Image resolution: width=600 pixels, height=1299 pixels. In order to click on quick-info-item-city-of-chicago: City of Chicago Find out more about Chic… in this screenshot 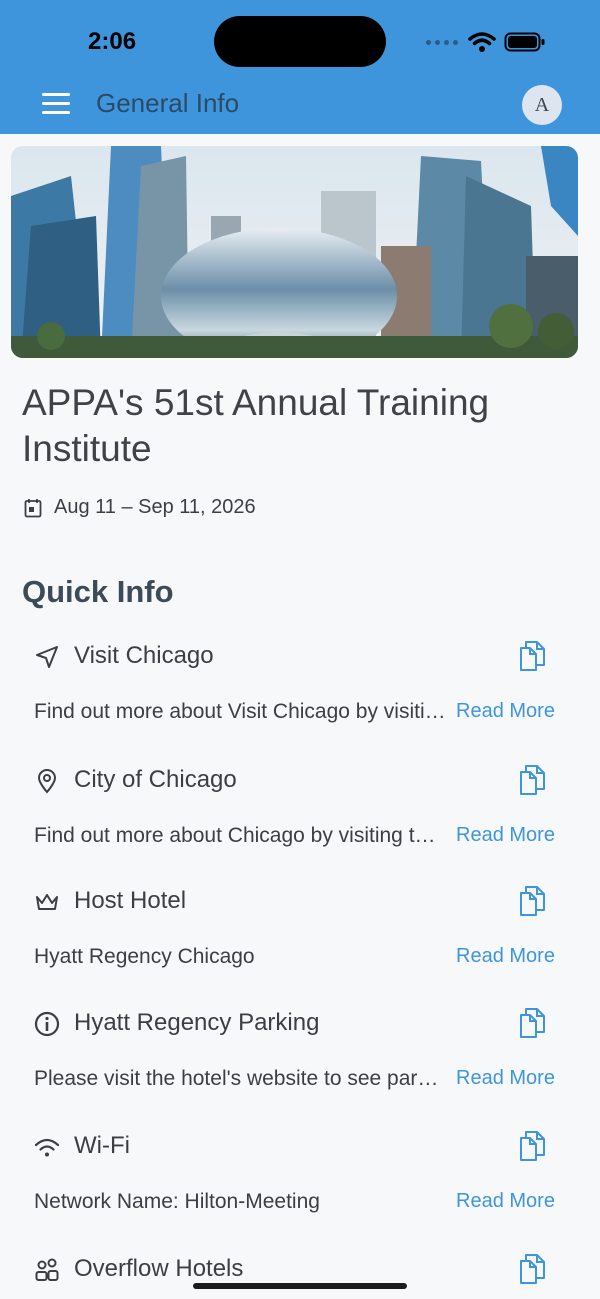, I will do `click(300, 814)`.